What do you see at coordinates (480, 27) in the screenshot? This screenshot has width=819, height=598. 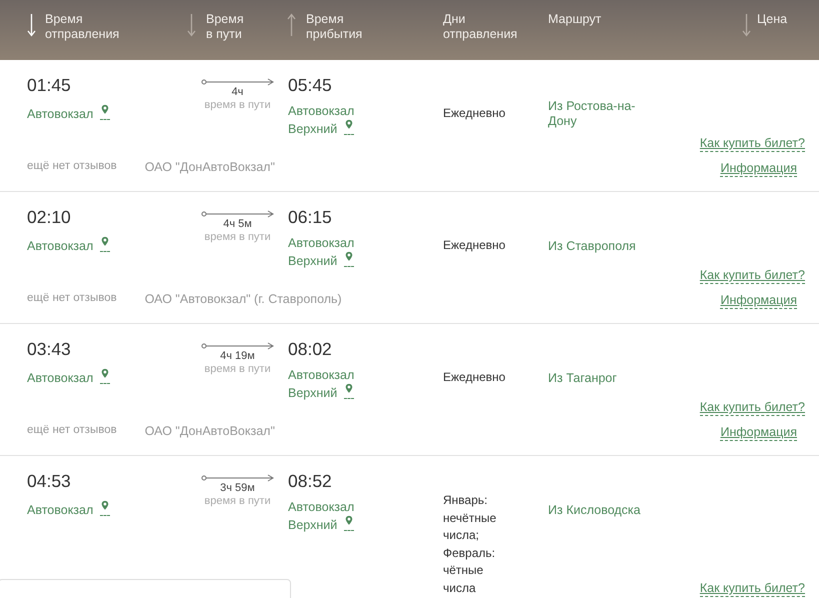 I see `column-header: Дни отправления` at bounding box center [480, 27].